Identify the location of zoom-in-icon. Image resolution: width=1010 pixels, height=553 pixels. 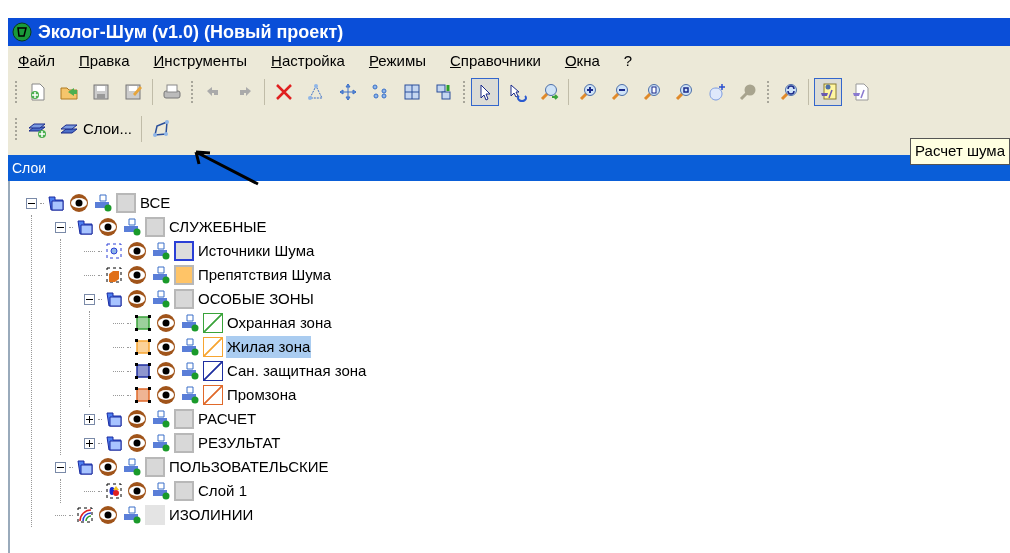
(588, 92).